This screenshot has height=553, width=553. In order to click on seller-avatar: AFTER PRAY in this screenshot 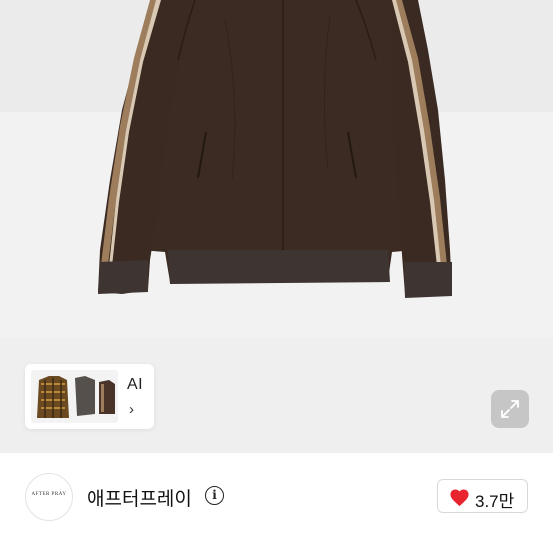, I will do `click(49, 497)`.